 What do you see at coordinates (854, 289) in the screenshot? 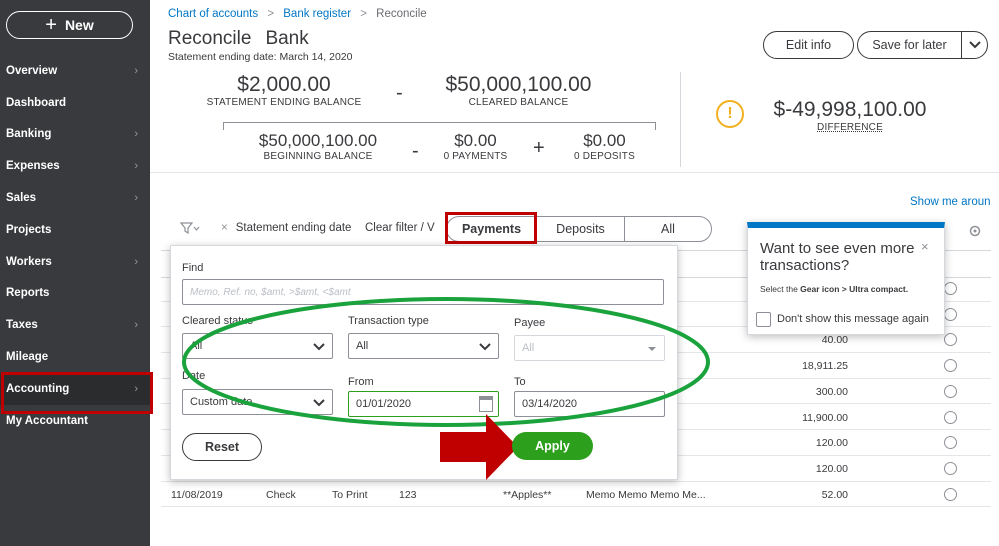
I see `tooltip-body-bold: Gear icon > Ultra compact.` at bounding box center [854, 289].